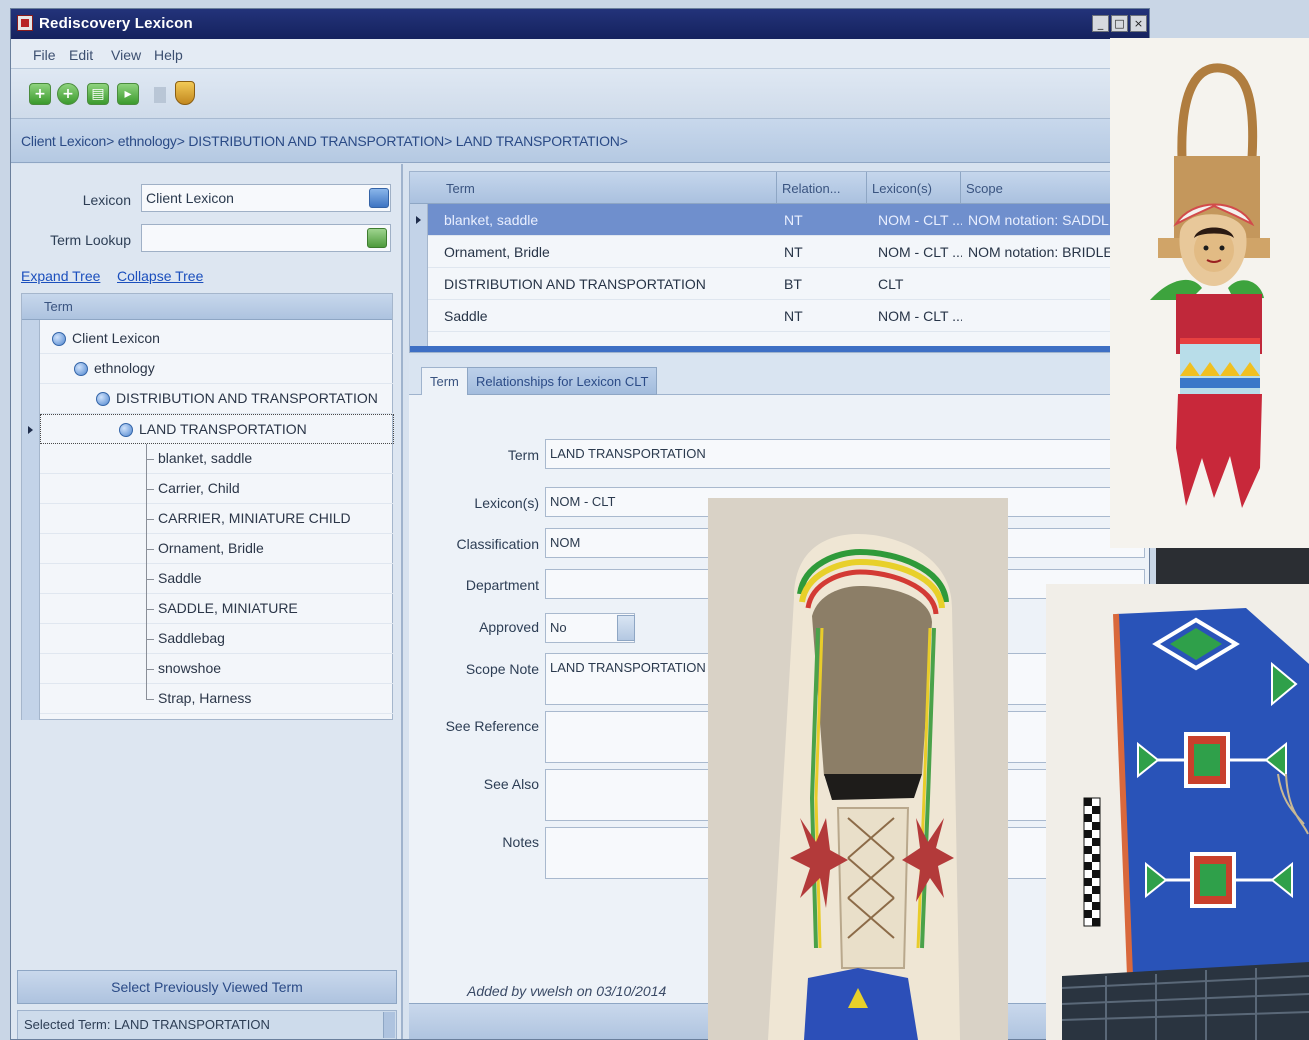 The width and height of the screenshot is (1309, 1040). What do you see at coordinates (466, 316) in the screenshot?
I see `cell-term: Saddle` at bounding box center [466, 316].